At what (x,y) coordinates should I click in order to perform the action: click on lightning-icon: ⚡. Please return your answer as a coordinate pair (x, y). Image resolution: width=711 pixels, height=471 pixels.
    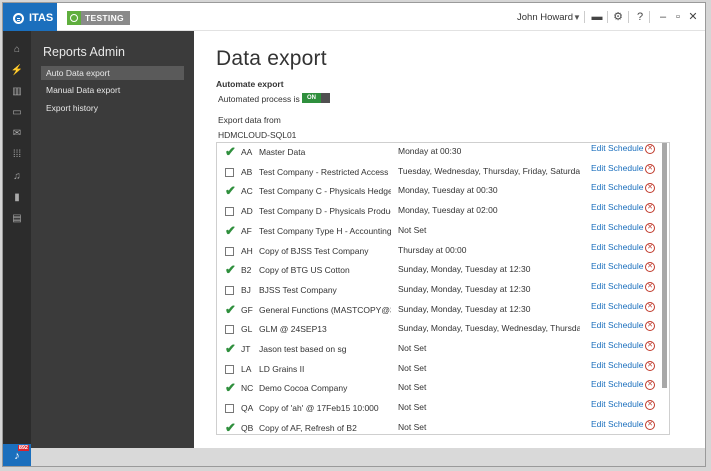
    Looking at the image, I should click on (17, 71).